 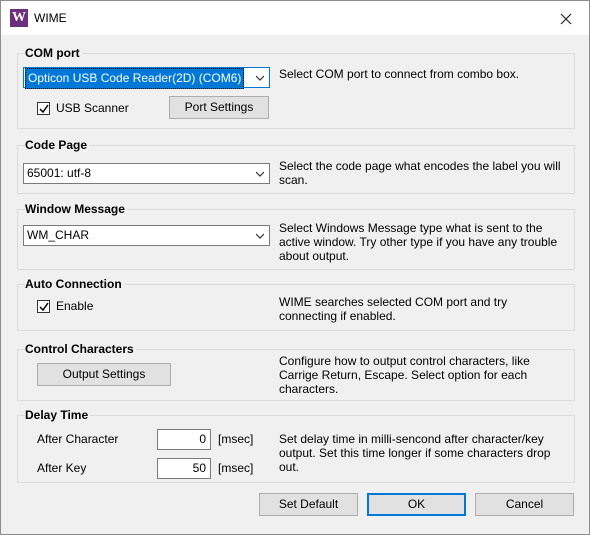 What do you see at coordinates (184, 439) in the screenshot?
I see `after-character-input: 0` at bounding box center [184, 439].